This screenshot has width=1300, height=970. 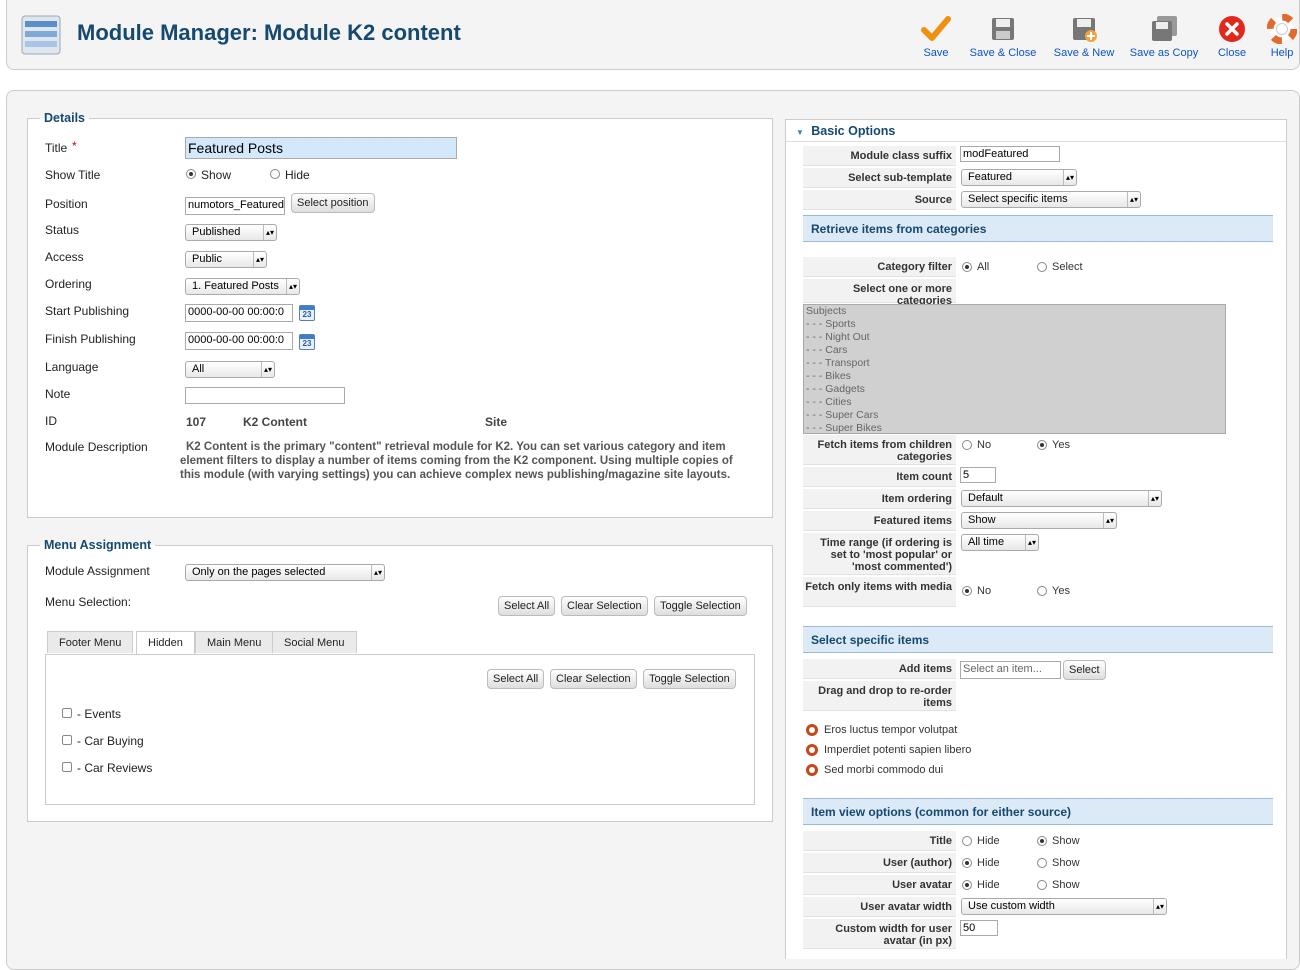 I want to click on language-label: Language, so click(x=72, y=367).